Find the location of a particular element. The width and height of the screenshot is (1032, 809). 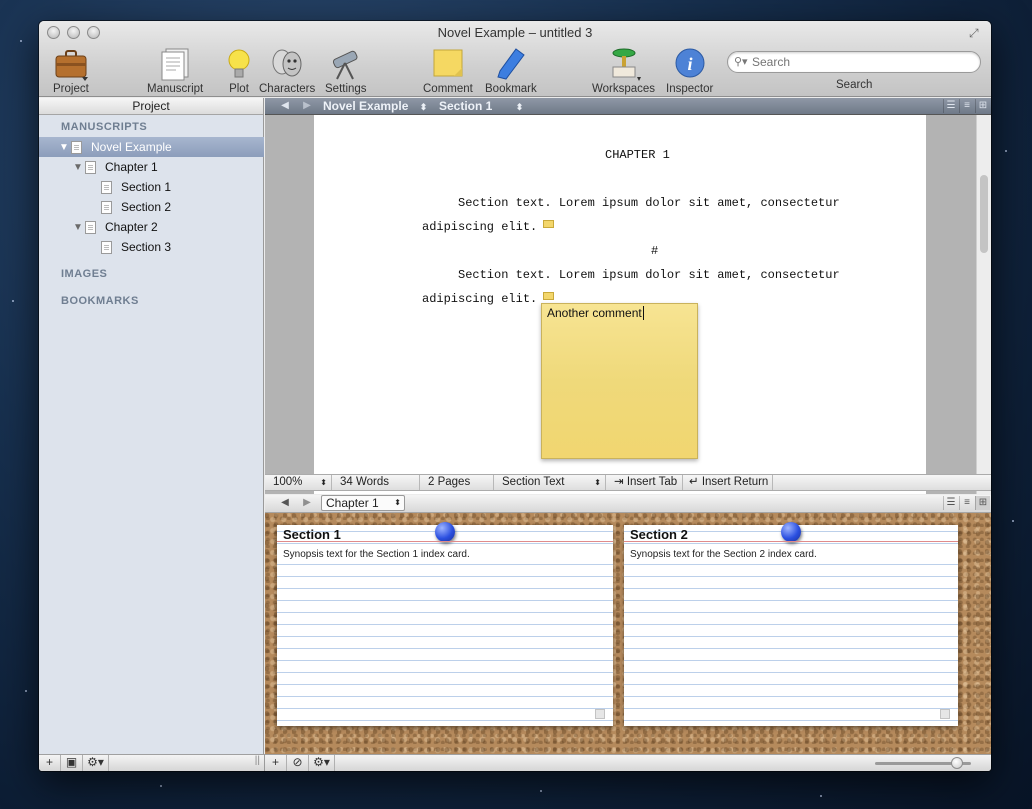

binder-item-label: Section 2 is located at coordinates (146, 207).